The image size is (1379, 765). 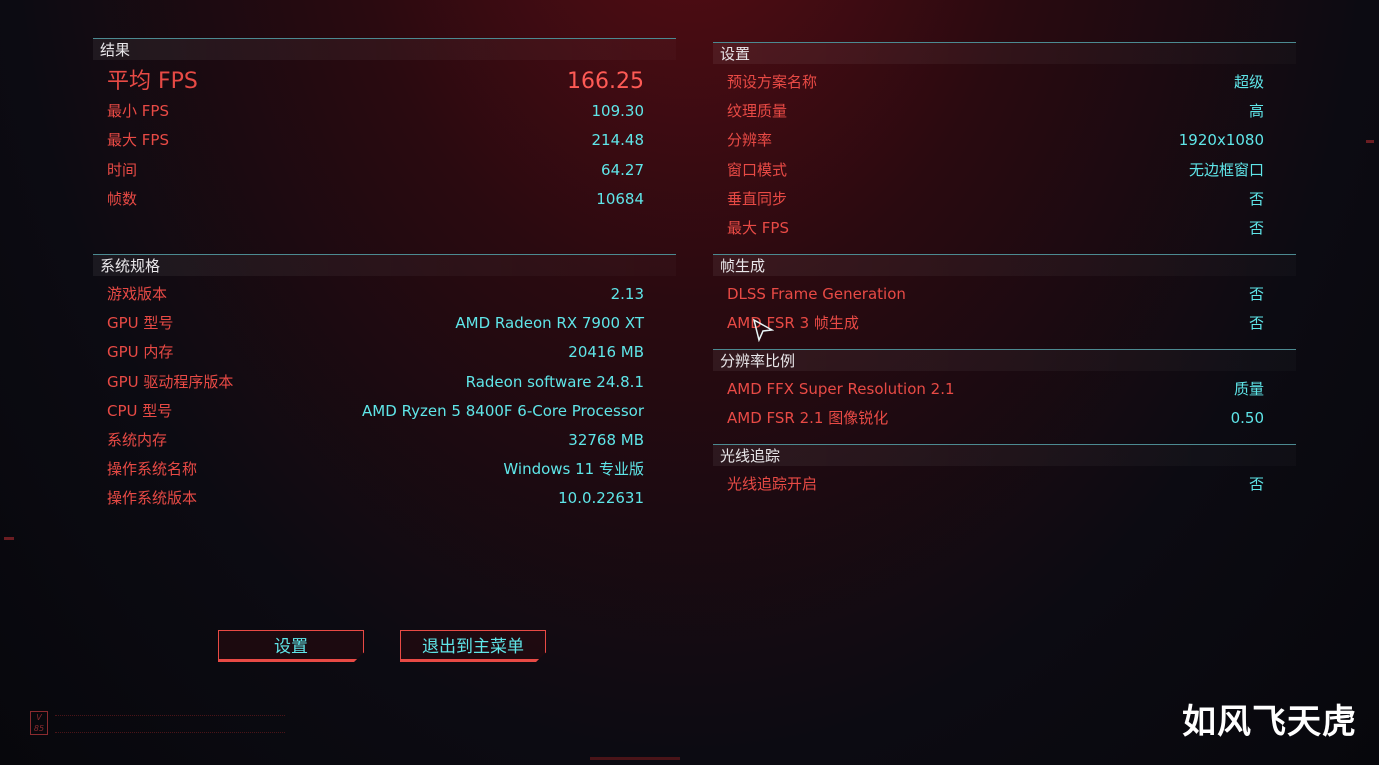 I want to click on system-row: 操作系统版本 10.0.22631, so click(x=384, y=498).